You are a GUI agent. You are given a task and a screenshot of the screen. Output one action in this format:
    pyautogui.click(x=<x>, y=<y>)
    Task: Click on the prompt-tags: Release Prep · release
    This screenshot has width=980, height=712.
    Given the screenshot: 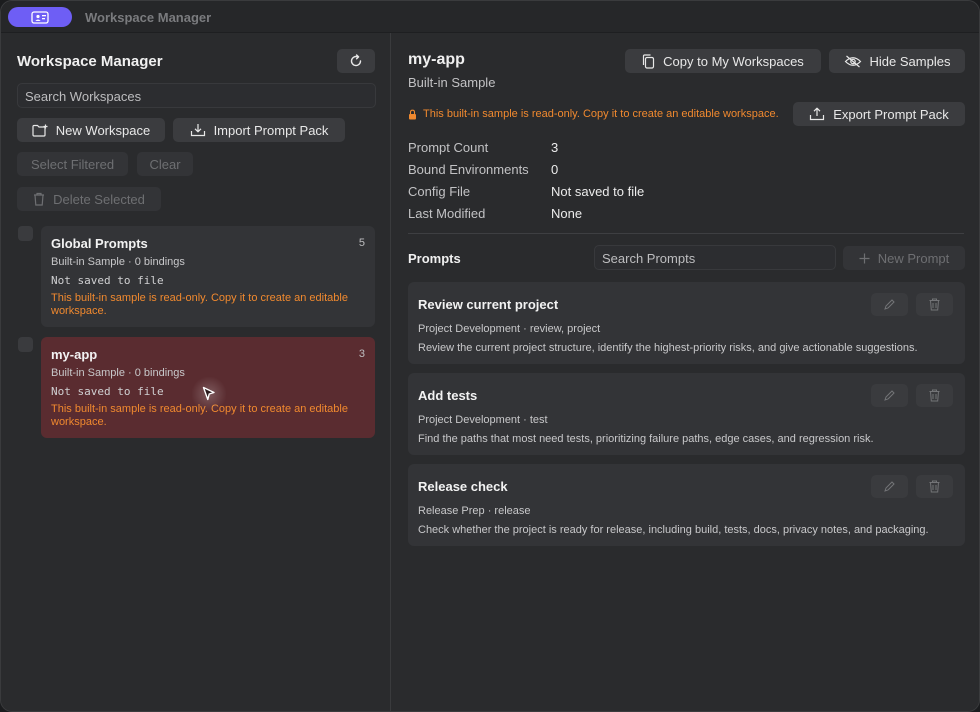 What is the action you would take?
    pyautogui.click(x=474, y=511)
    